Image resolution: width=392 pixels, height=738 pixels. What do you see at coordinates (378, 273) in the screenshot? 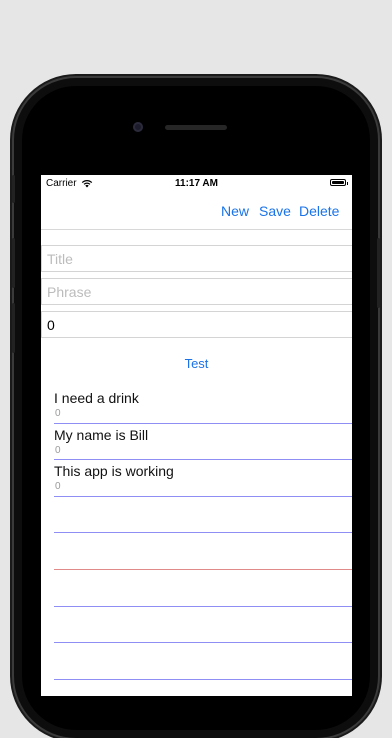
I see `power-button` at bounding box center [378, 273].